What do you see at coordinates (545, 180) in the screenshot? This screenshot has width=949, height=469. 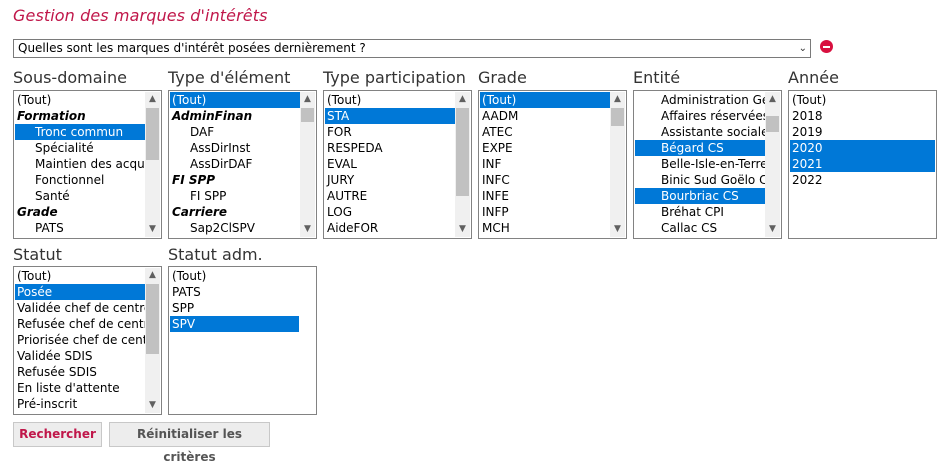 I see `list-option: INFC` at bounding box center [545, 180].